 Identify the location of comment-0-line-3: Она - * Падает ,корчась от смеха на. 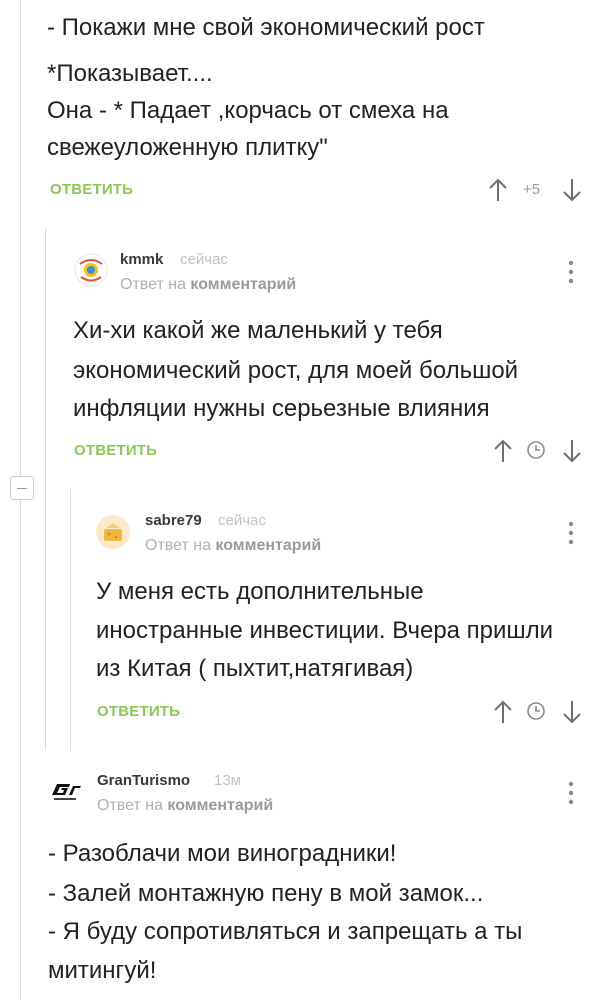
(248, 110).